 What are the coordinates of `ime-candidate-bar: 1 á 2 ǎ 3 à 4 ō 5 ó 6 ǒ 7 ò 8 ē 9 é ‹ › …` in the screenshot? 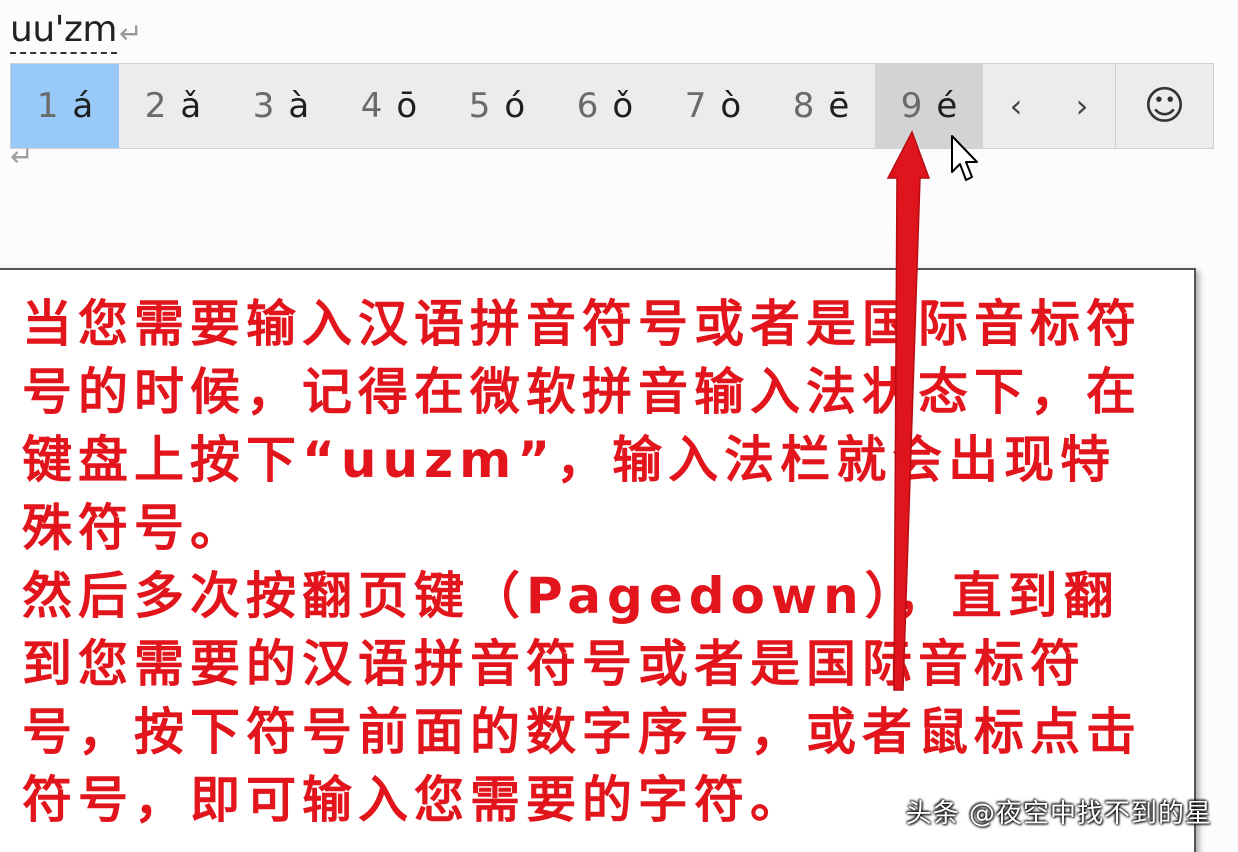 It's located at (612, 106).